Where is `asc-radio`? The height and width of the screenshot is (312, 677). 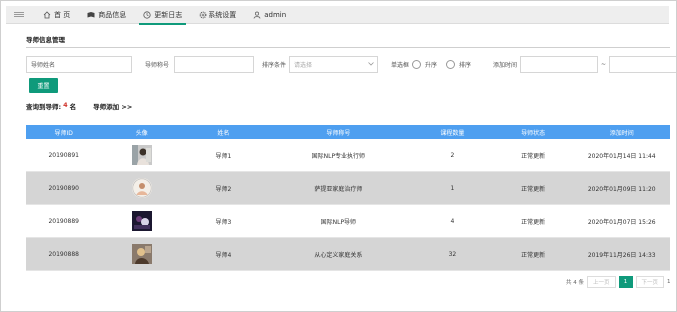
asc-radio is located at coordinates (417, 64).